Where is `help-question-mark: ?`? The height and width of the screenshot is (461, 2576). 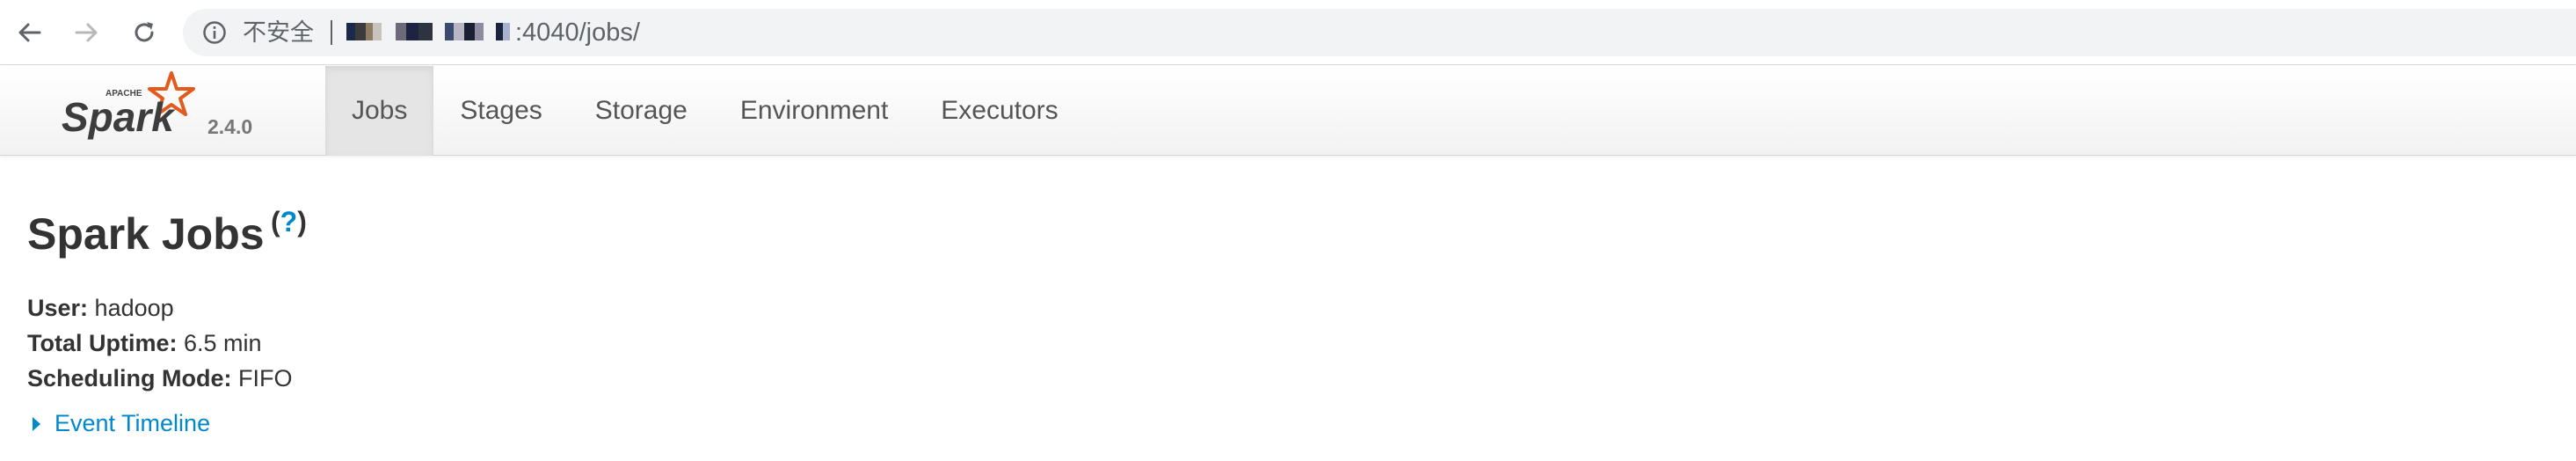 help-question-mark: ? is located at coordinates (289, 222).